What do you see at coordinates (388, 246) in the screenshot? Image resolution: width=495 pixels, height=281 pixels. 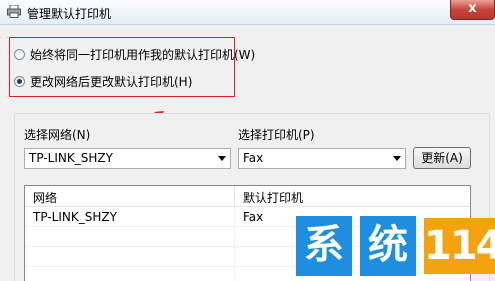 I see `watermark-char: 统` at bounding box center [388, 246].